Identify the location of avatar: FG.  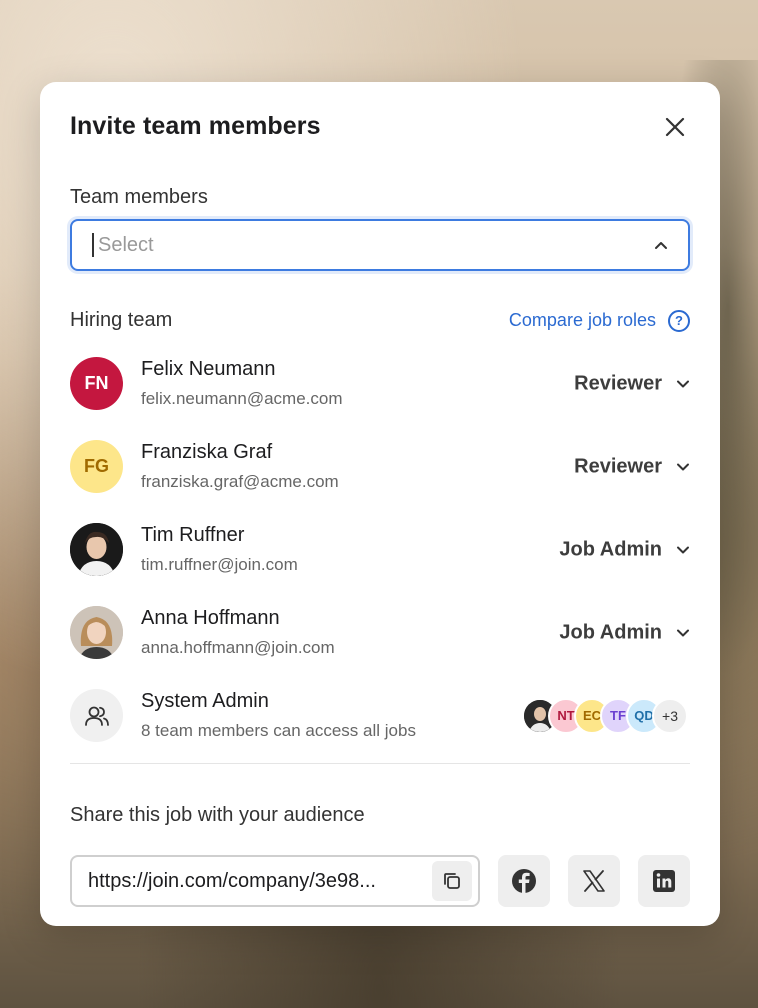
(96, 466).